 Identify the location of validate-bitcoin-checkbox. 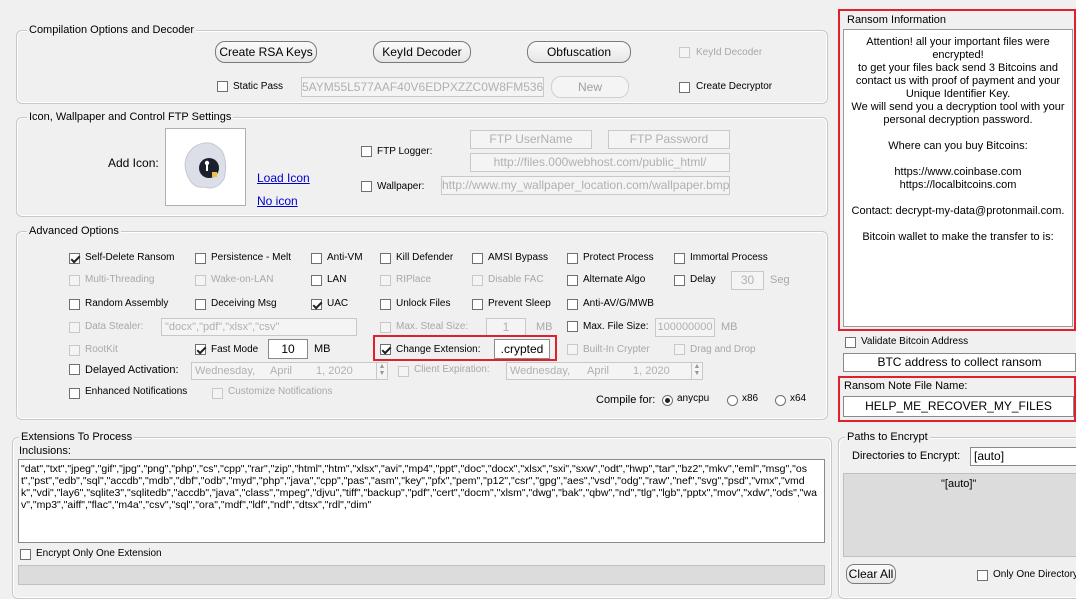
(850, 342).